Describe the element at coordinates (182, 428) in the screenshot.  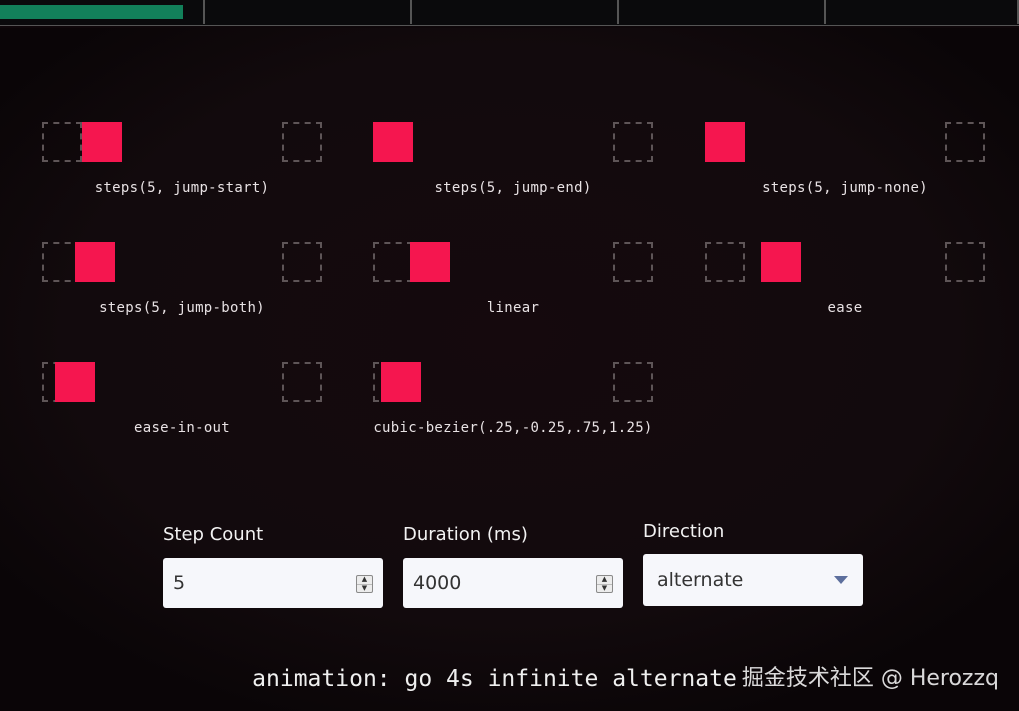
I see `easing-label: ease-in-out` at that location.